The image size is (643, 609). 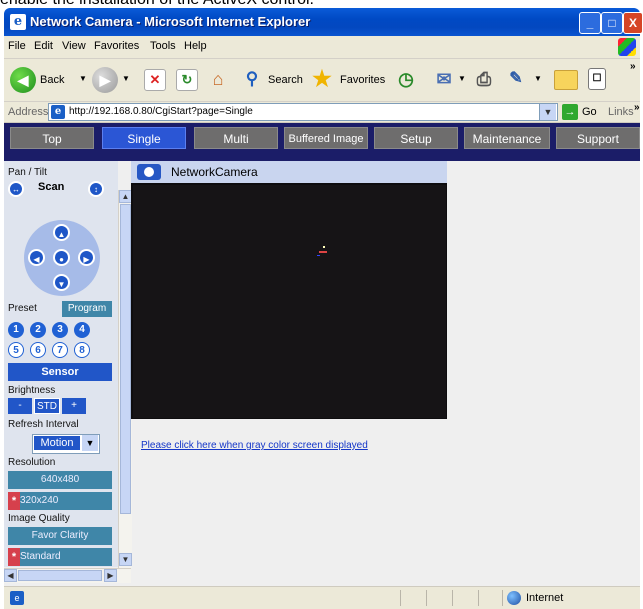 I want to click on quality-clarity-button: Favor Clarity, so click(x=60, y=536).